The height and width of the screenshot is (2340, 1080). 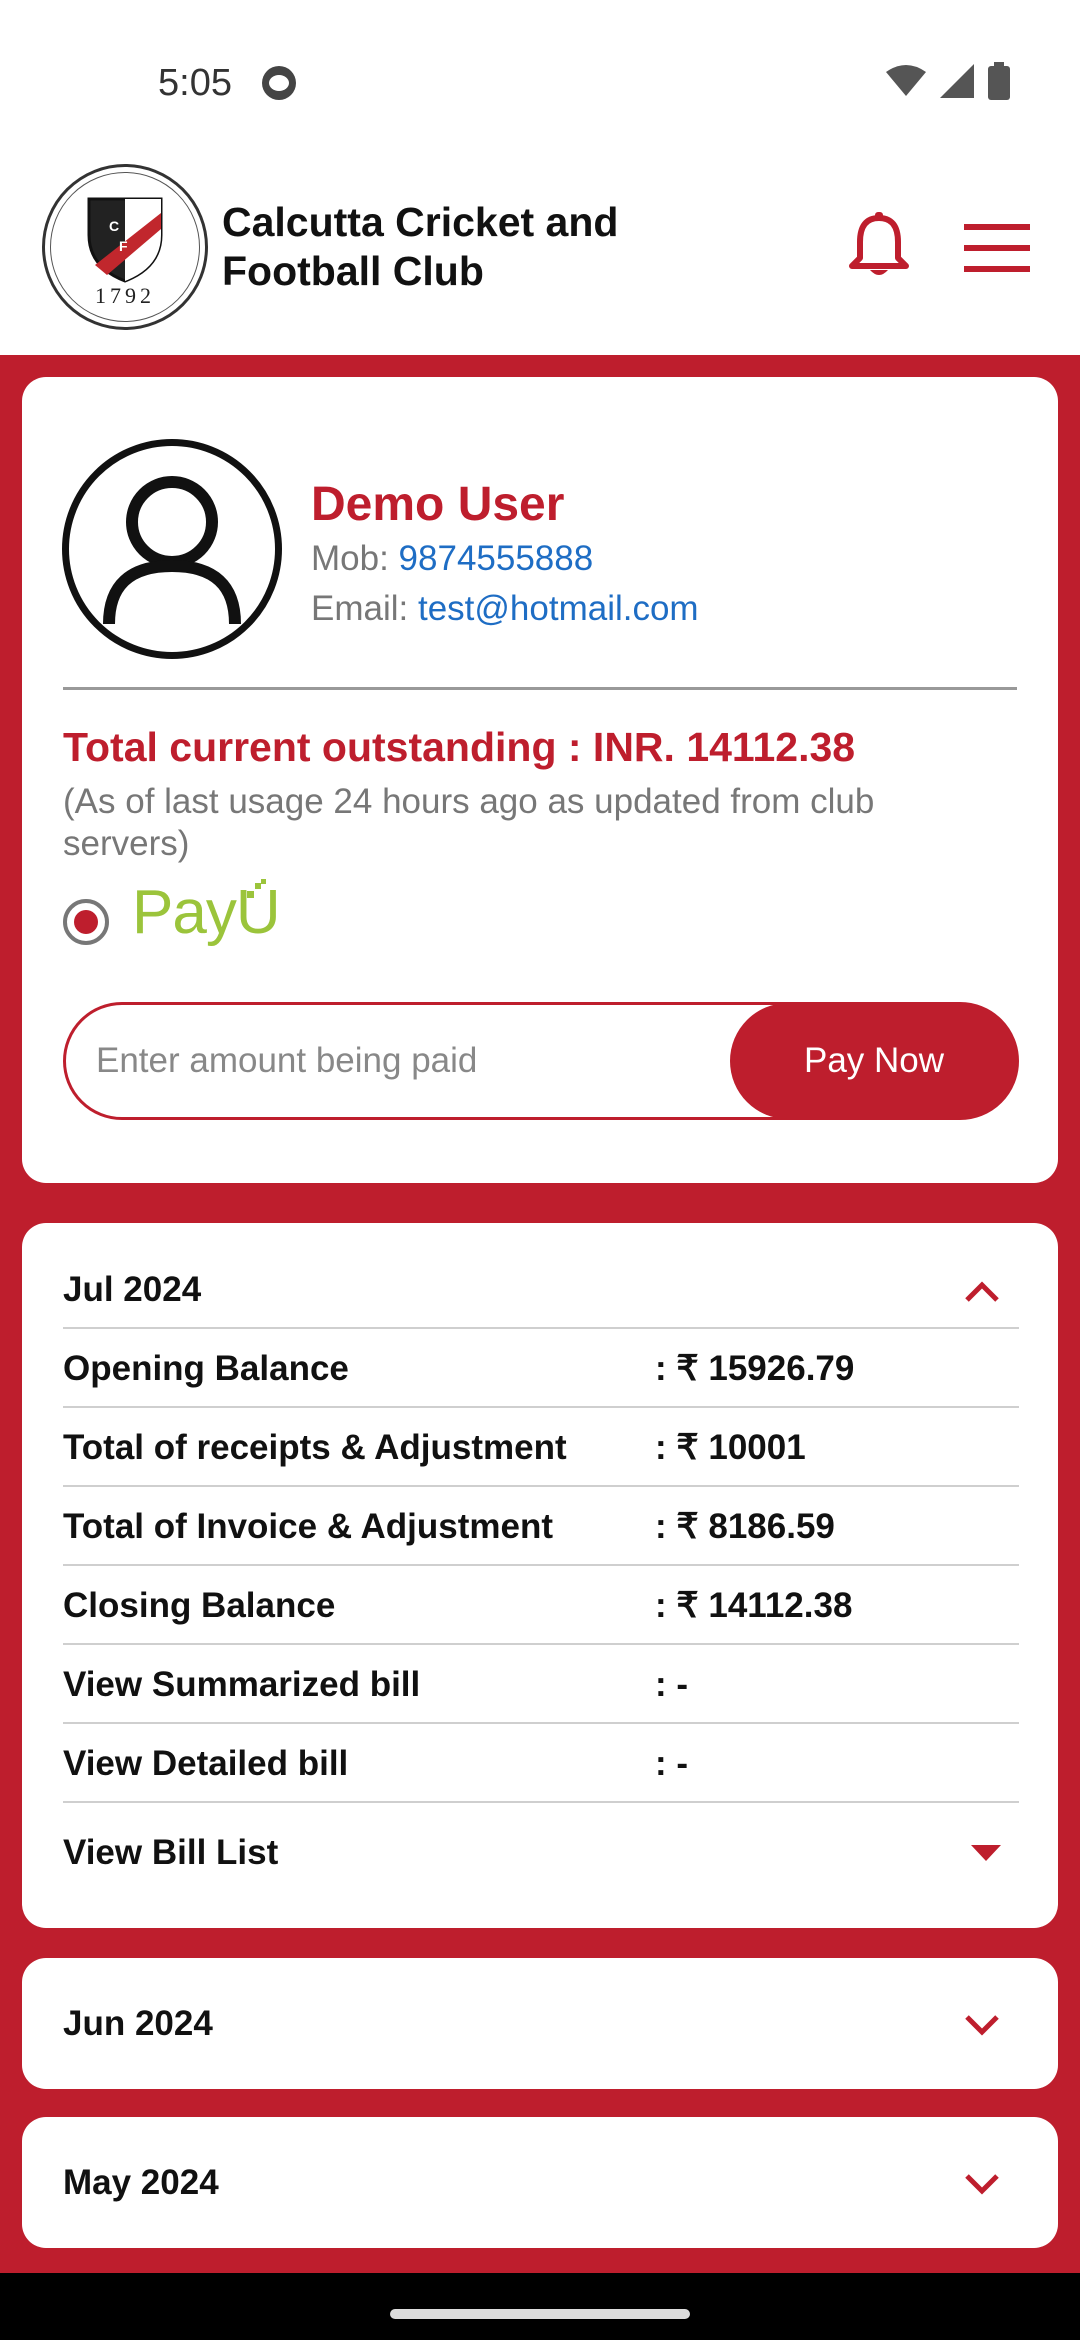 What do you see at coordinates (420, 246) in the screenshot?
I see `club-name: Calcutta Cricket and Football Club` at bounding box center [420, 246].